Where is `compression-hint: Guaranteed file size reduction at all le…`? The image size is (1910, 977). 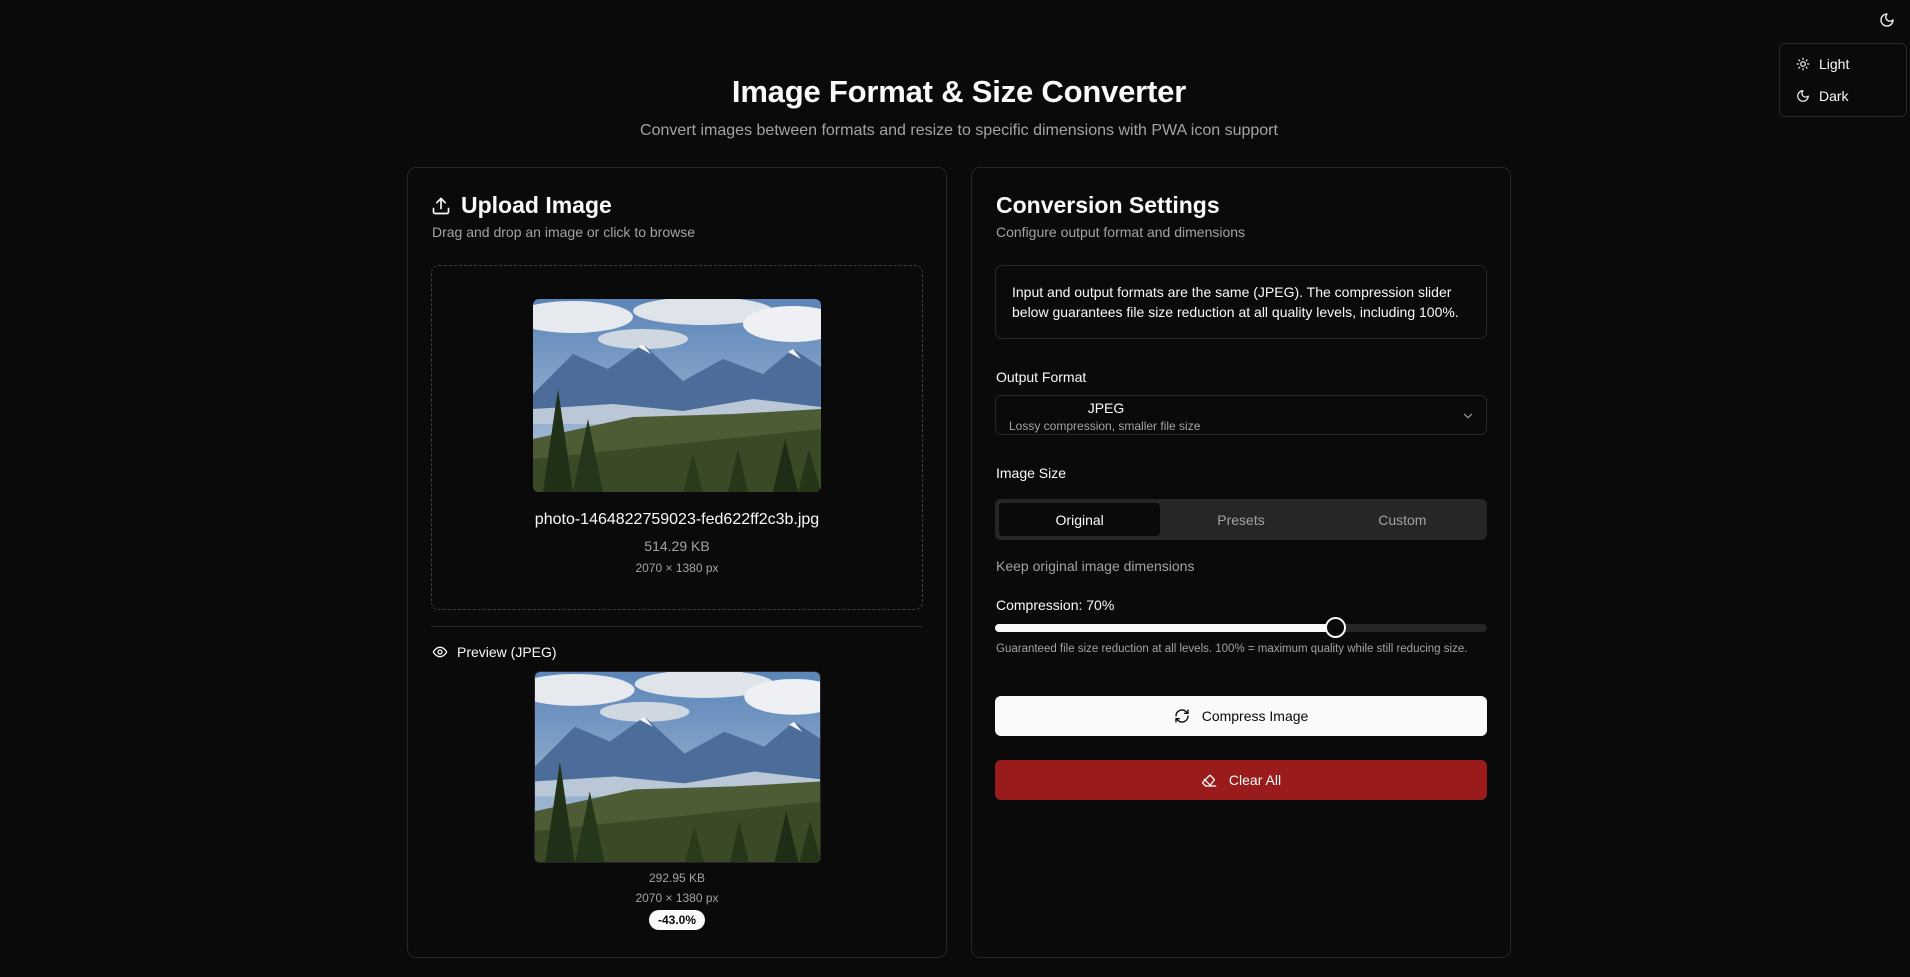
compression-hint: Guaranteed file size reduction at all le… is located at coordinates (1232, 649).